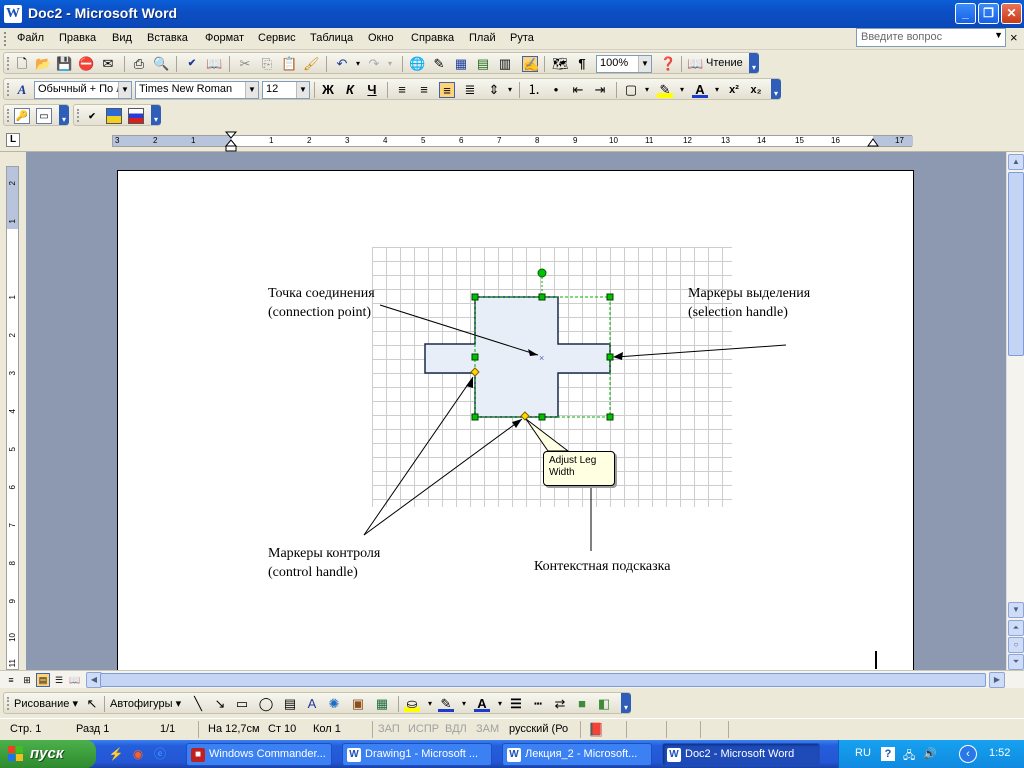 This screenshot has width=1024, height=768. Describe the element at coordinates (11, 680) in the screenshot. I see `normal-view-icon: ≡` at that location.